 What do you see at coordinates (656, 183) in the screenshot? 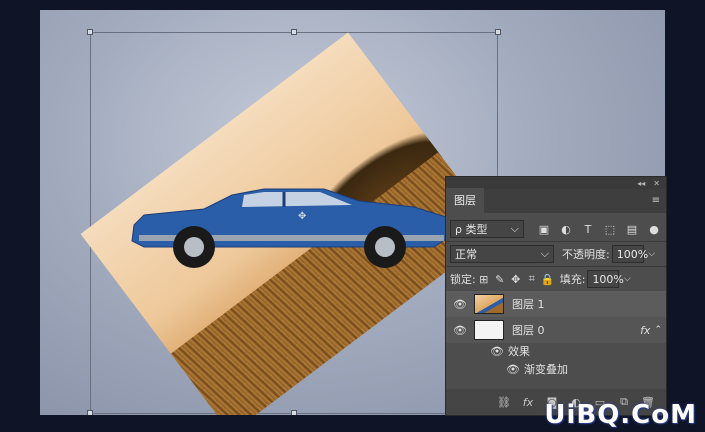
I see `close-icon: ✕` at bounding box center [656, 183].